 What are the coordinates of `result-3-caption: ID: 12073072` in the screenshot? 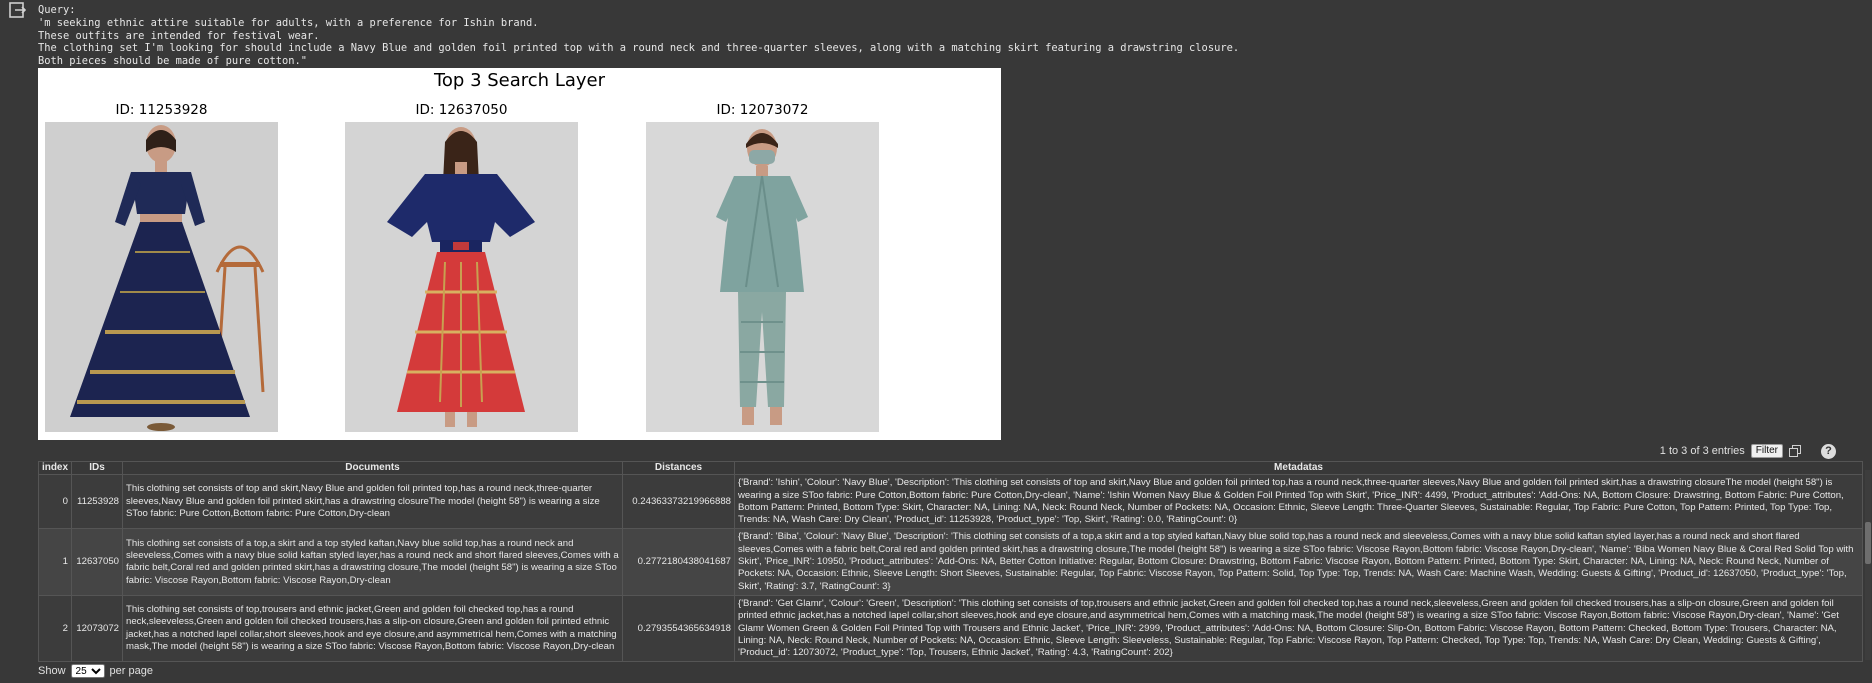 It's located at (762, 110).